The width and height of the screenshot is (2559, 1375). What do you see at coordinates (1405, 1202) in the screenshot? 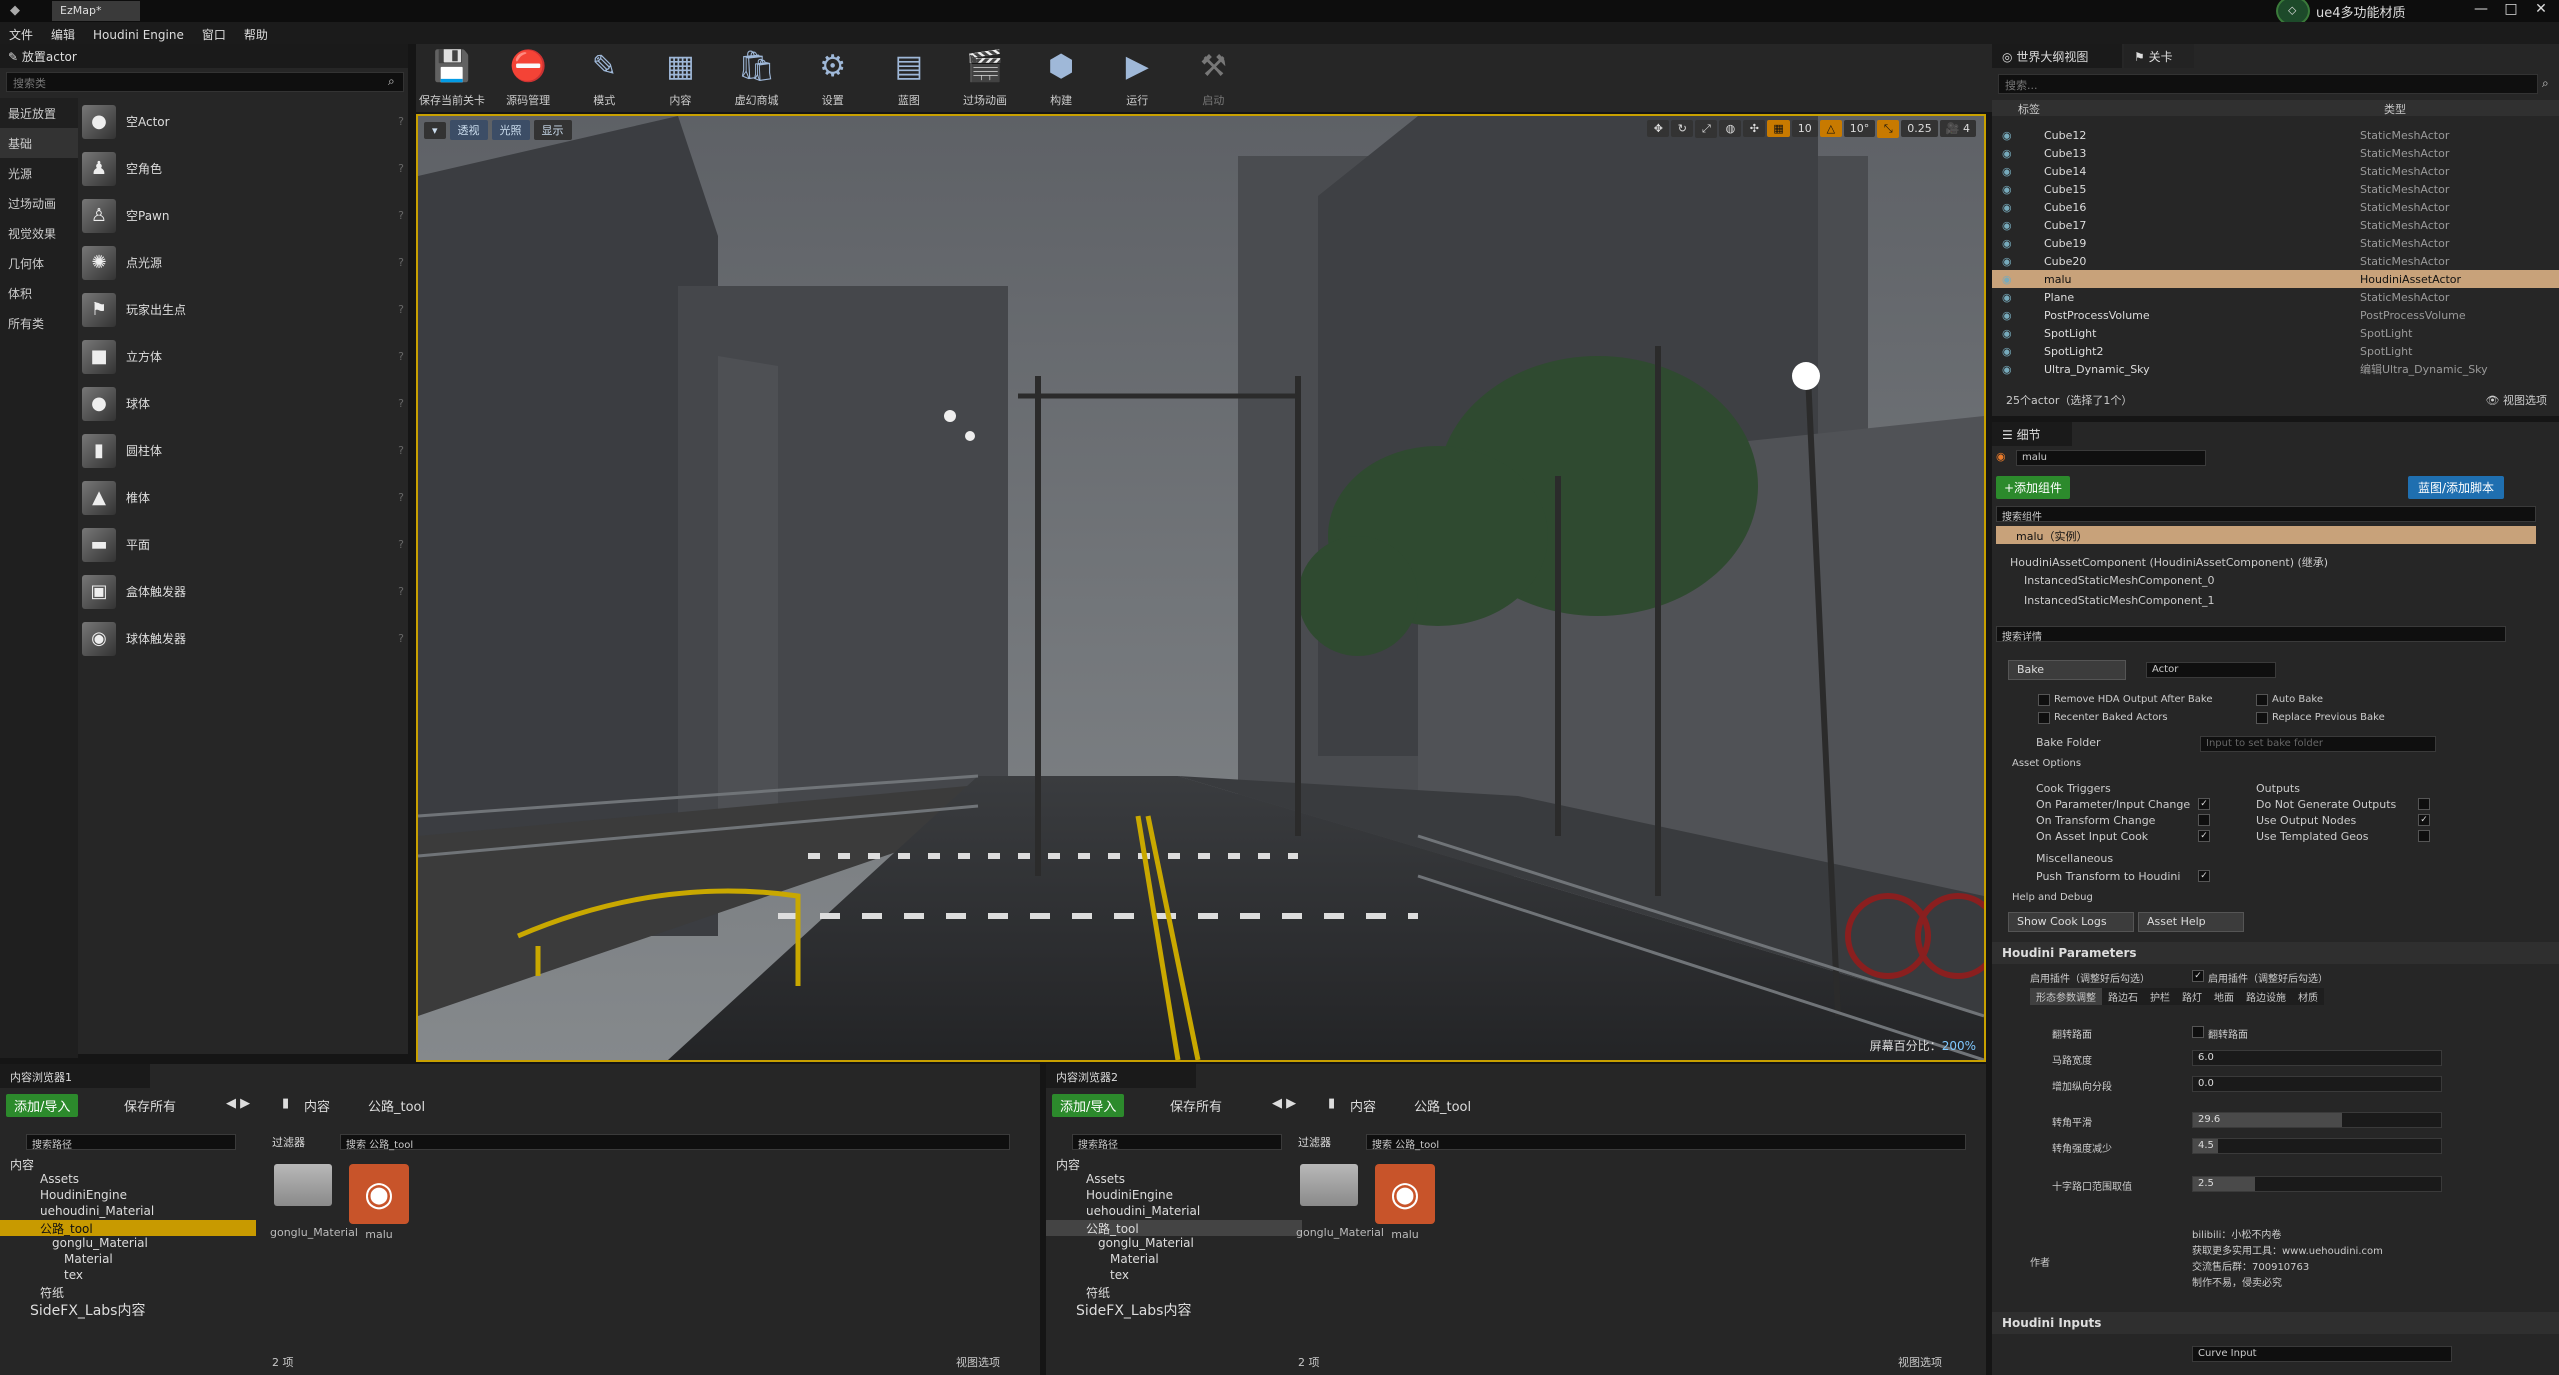
I see `asset-tile: ◉ malu` at bounding box center [1405, 1202].